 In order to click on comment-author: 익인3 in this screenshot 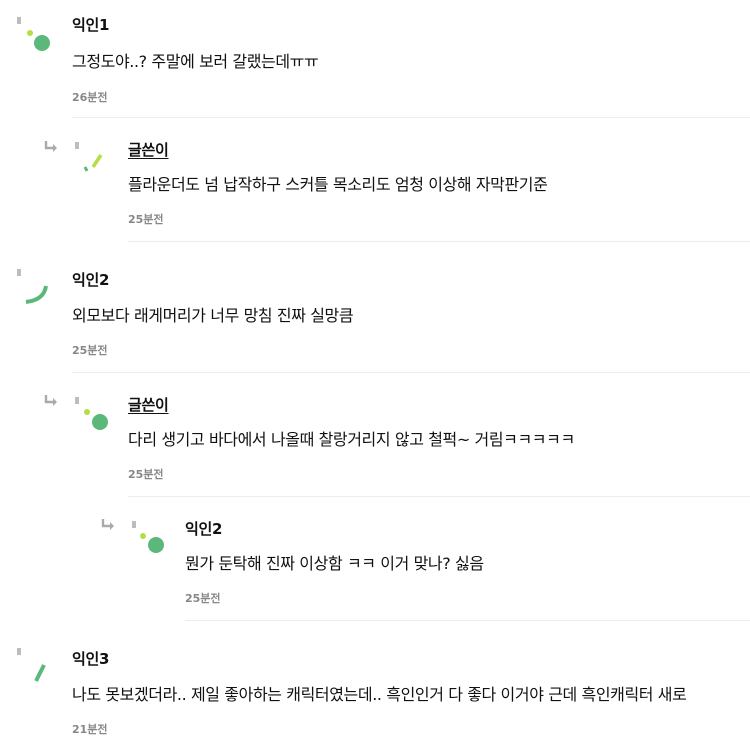, I will do `click(90, 658)`.